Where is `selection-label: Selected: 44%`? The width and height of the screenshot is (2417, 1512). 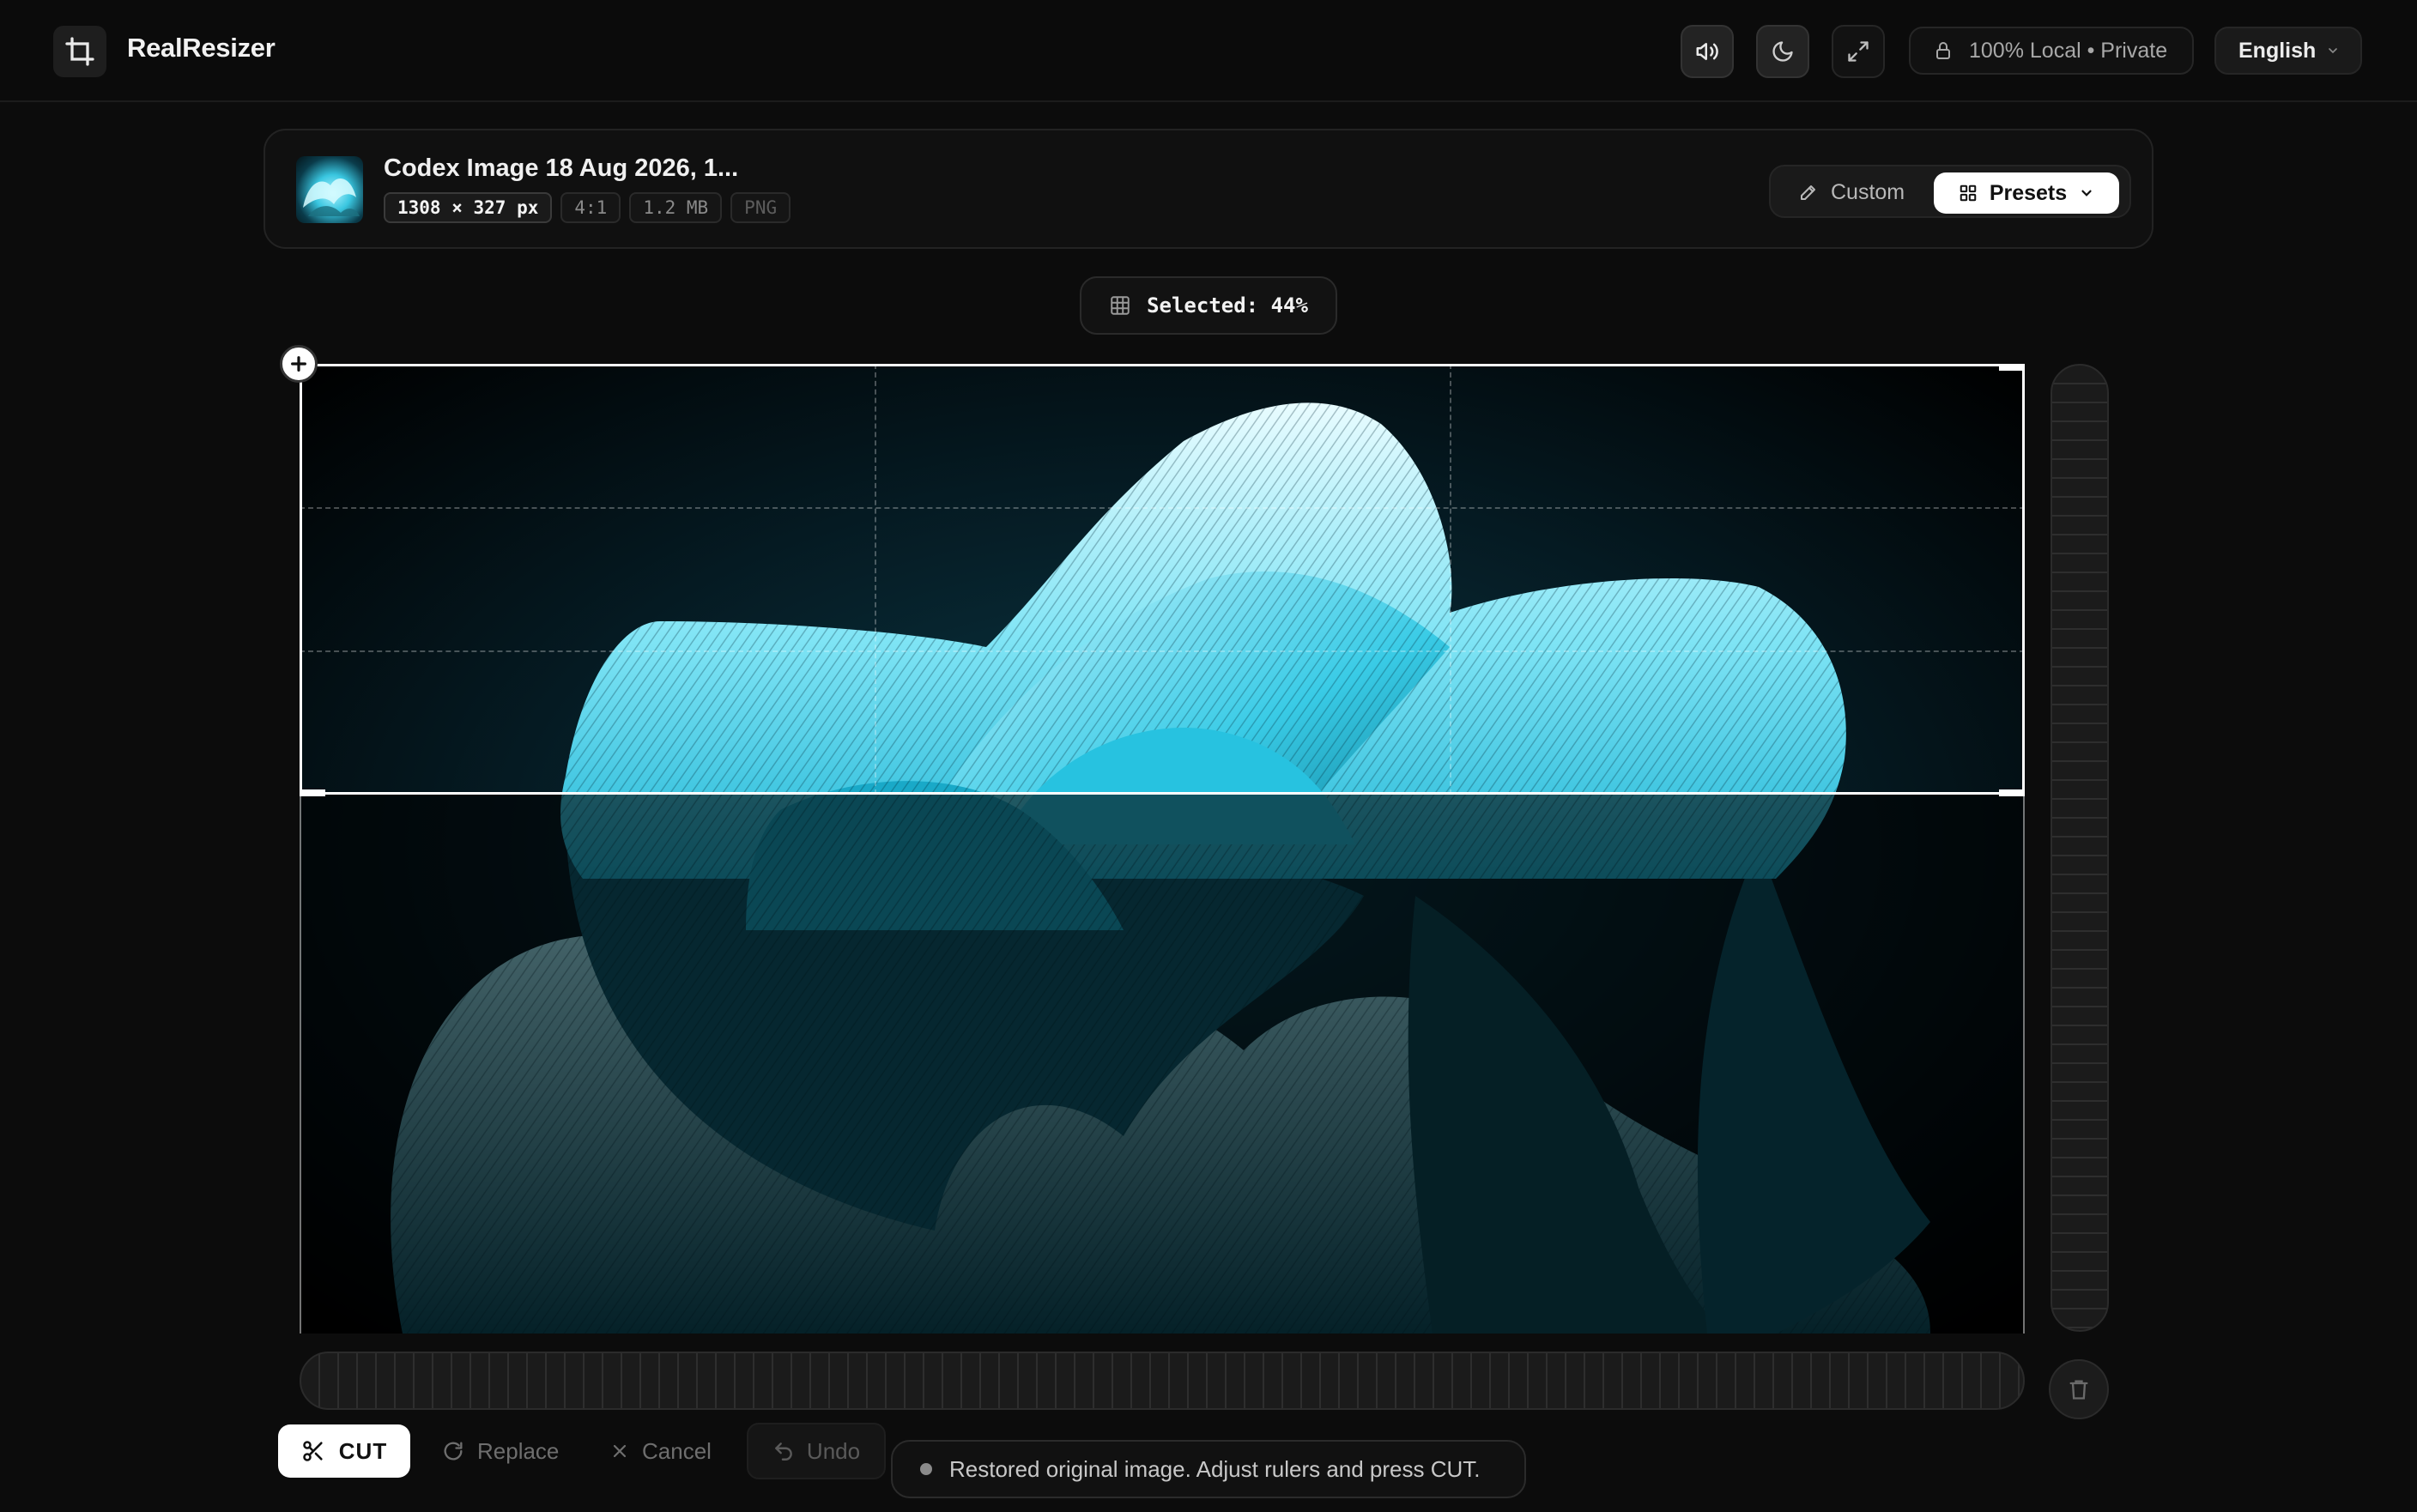 selection-label: Selected: 44% is located at coordinates (1227, 305).